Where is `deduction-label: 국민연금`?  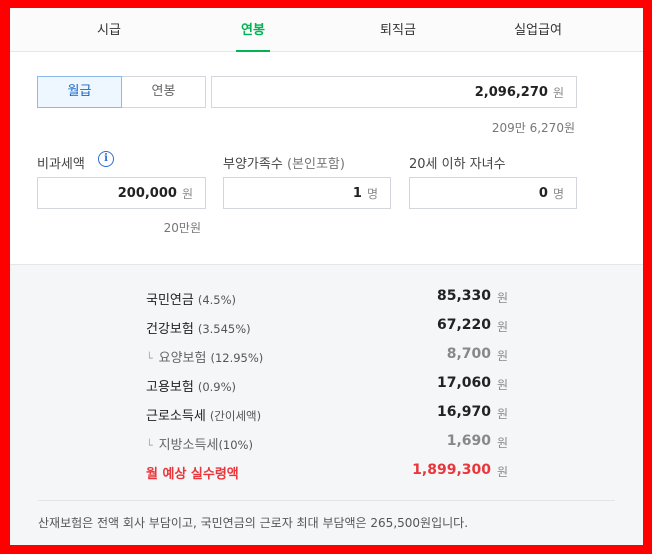 deduction-label: 국민연금 is located at coordinates (170, 300).